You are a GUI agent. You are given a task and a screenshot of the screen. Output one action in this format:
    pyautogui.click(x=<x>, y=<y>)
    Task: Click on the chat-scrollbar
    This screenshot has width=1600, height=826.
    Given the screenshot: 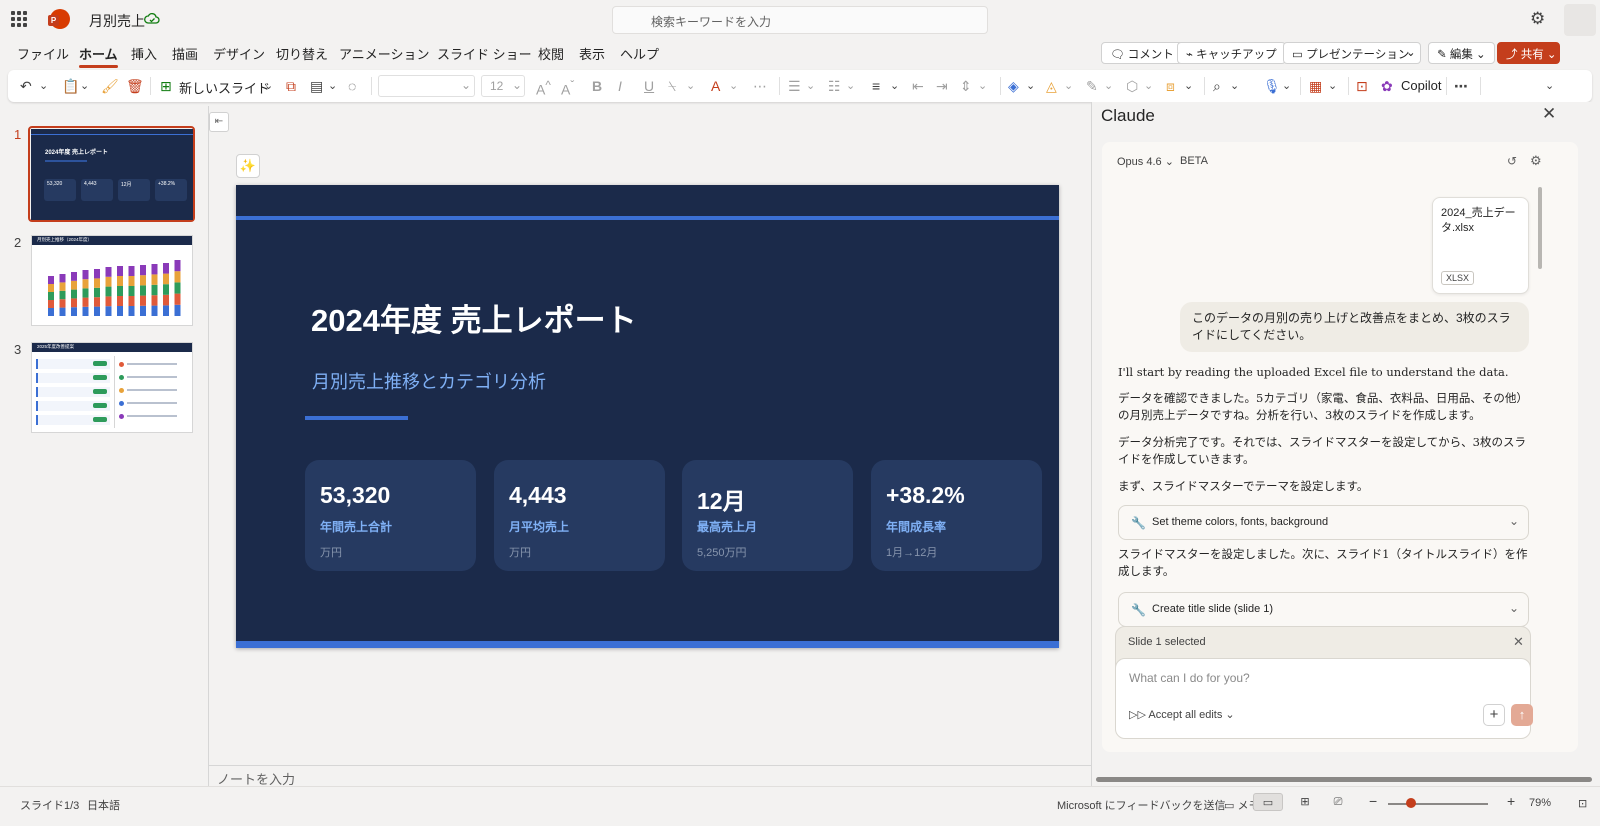 What is the action you would take?
    pyautogui.click(x=1540, y=228)
    